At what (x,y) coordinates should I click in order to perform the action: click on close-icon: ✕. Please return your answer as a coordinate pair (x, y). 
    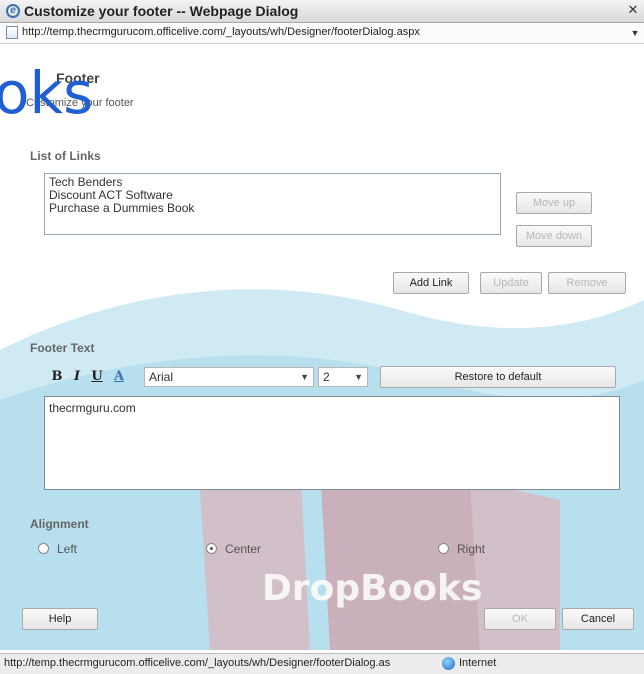
    Looking at the image, I should click on (633, 10).